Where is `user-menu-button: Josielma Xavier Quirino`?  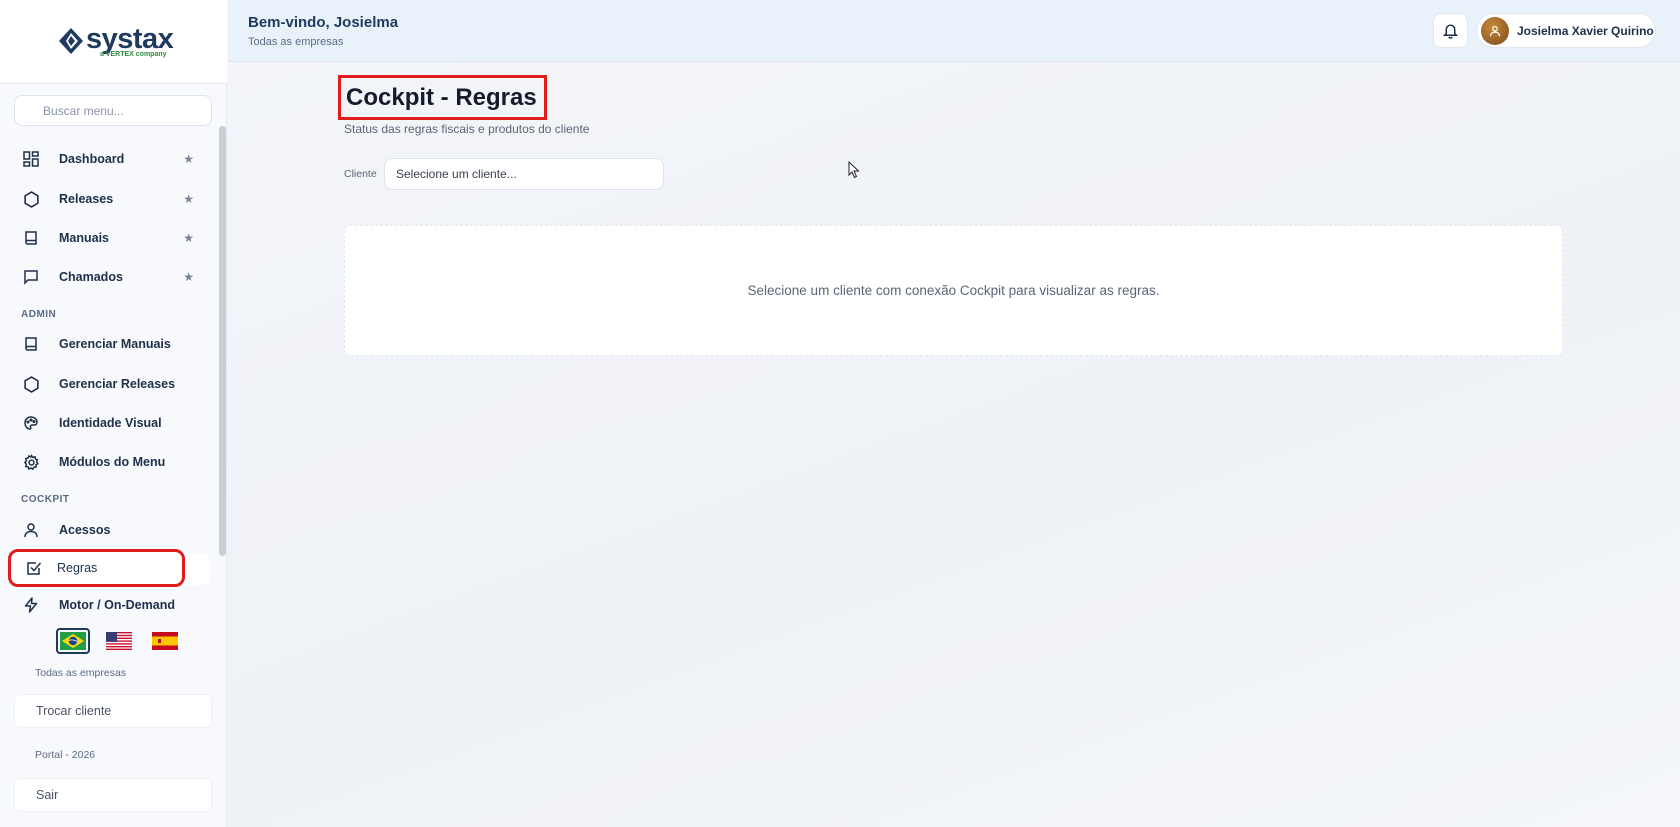
user-menu-button: Josielma Xavier Quirino is located at coordinates (1566, 30).